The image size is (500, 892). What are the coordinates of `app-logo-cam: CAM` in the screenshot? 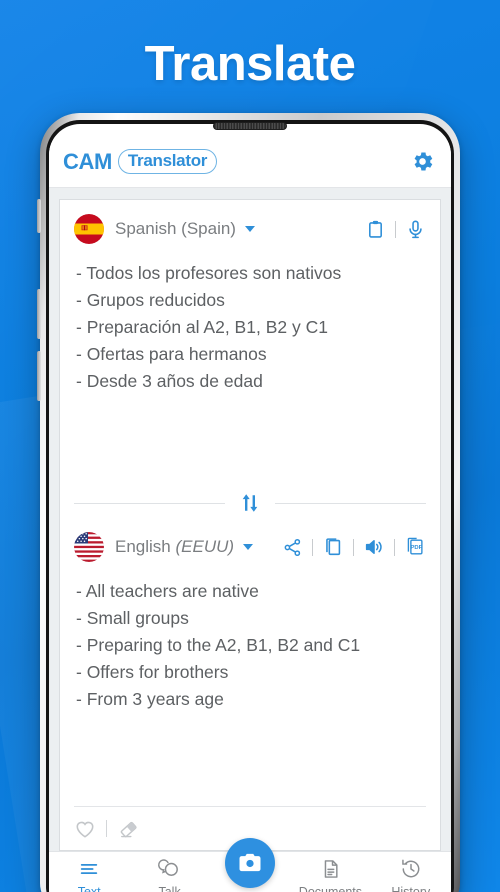 It's located at (87, 161).